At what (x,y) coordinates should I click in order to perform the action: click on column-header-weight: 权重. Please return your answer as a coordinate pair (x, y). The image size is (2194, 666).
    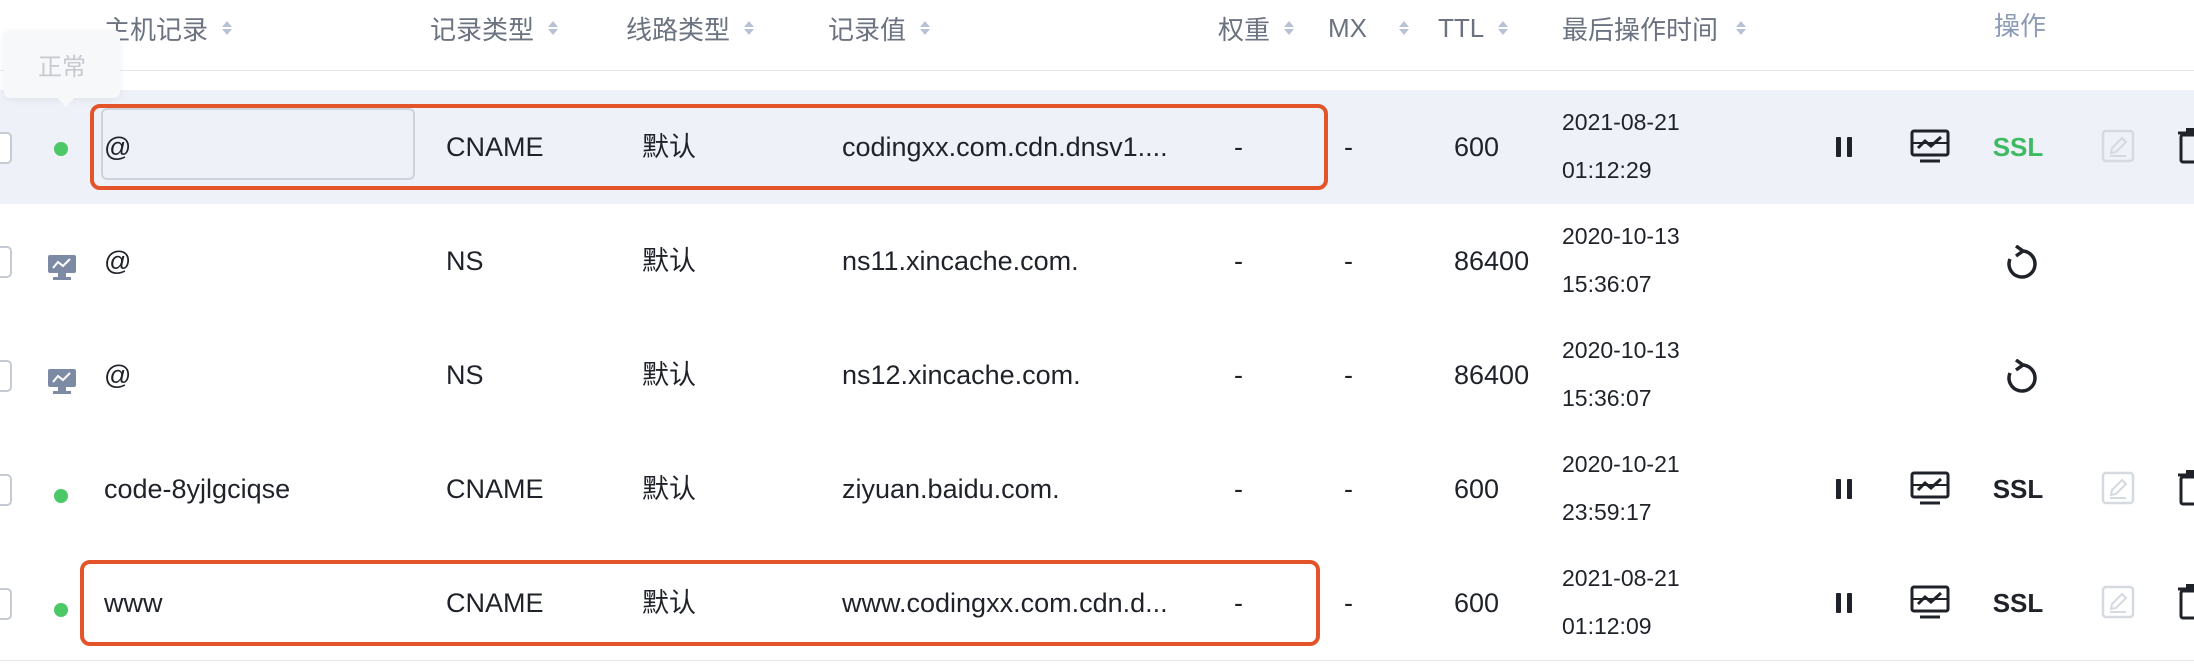
    Looking at the image, I should click on (1256, 28).